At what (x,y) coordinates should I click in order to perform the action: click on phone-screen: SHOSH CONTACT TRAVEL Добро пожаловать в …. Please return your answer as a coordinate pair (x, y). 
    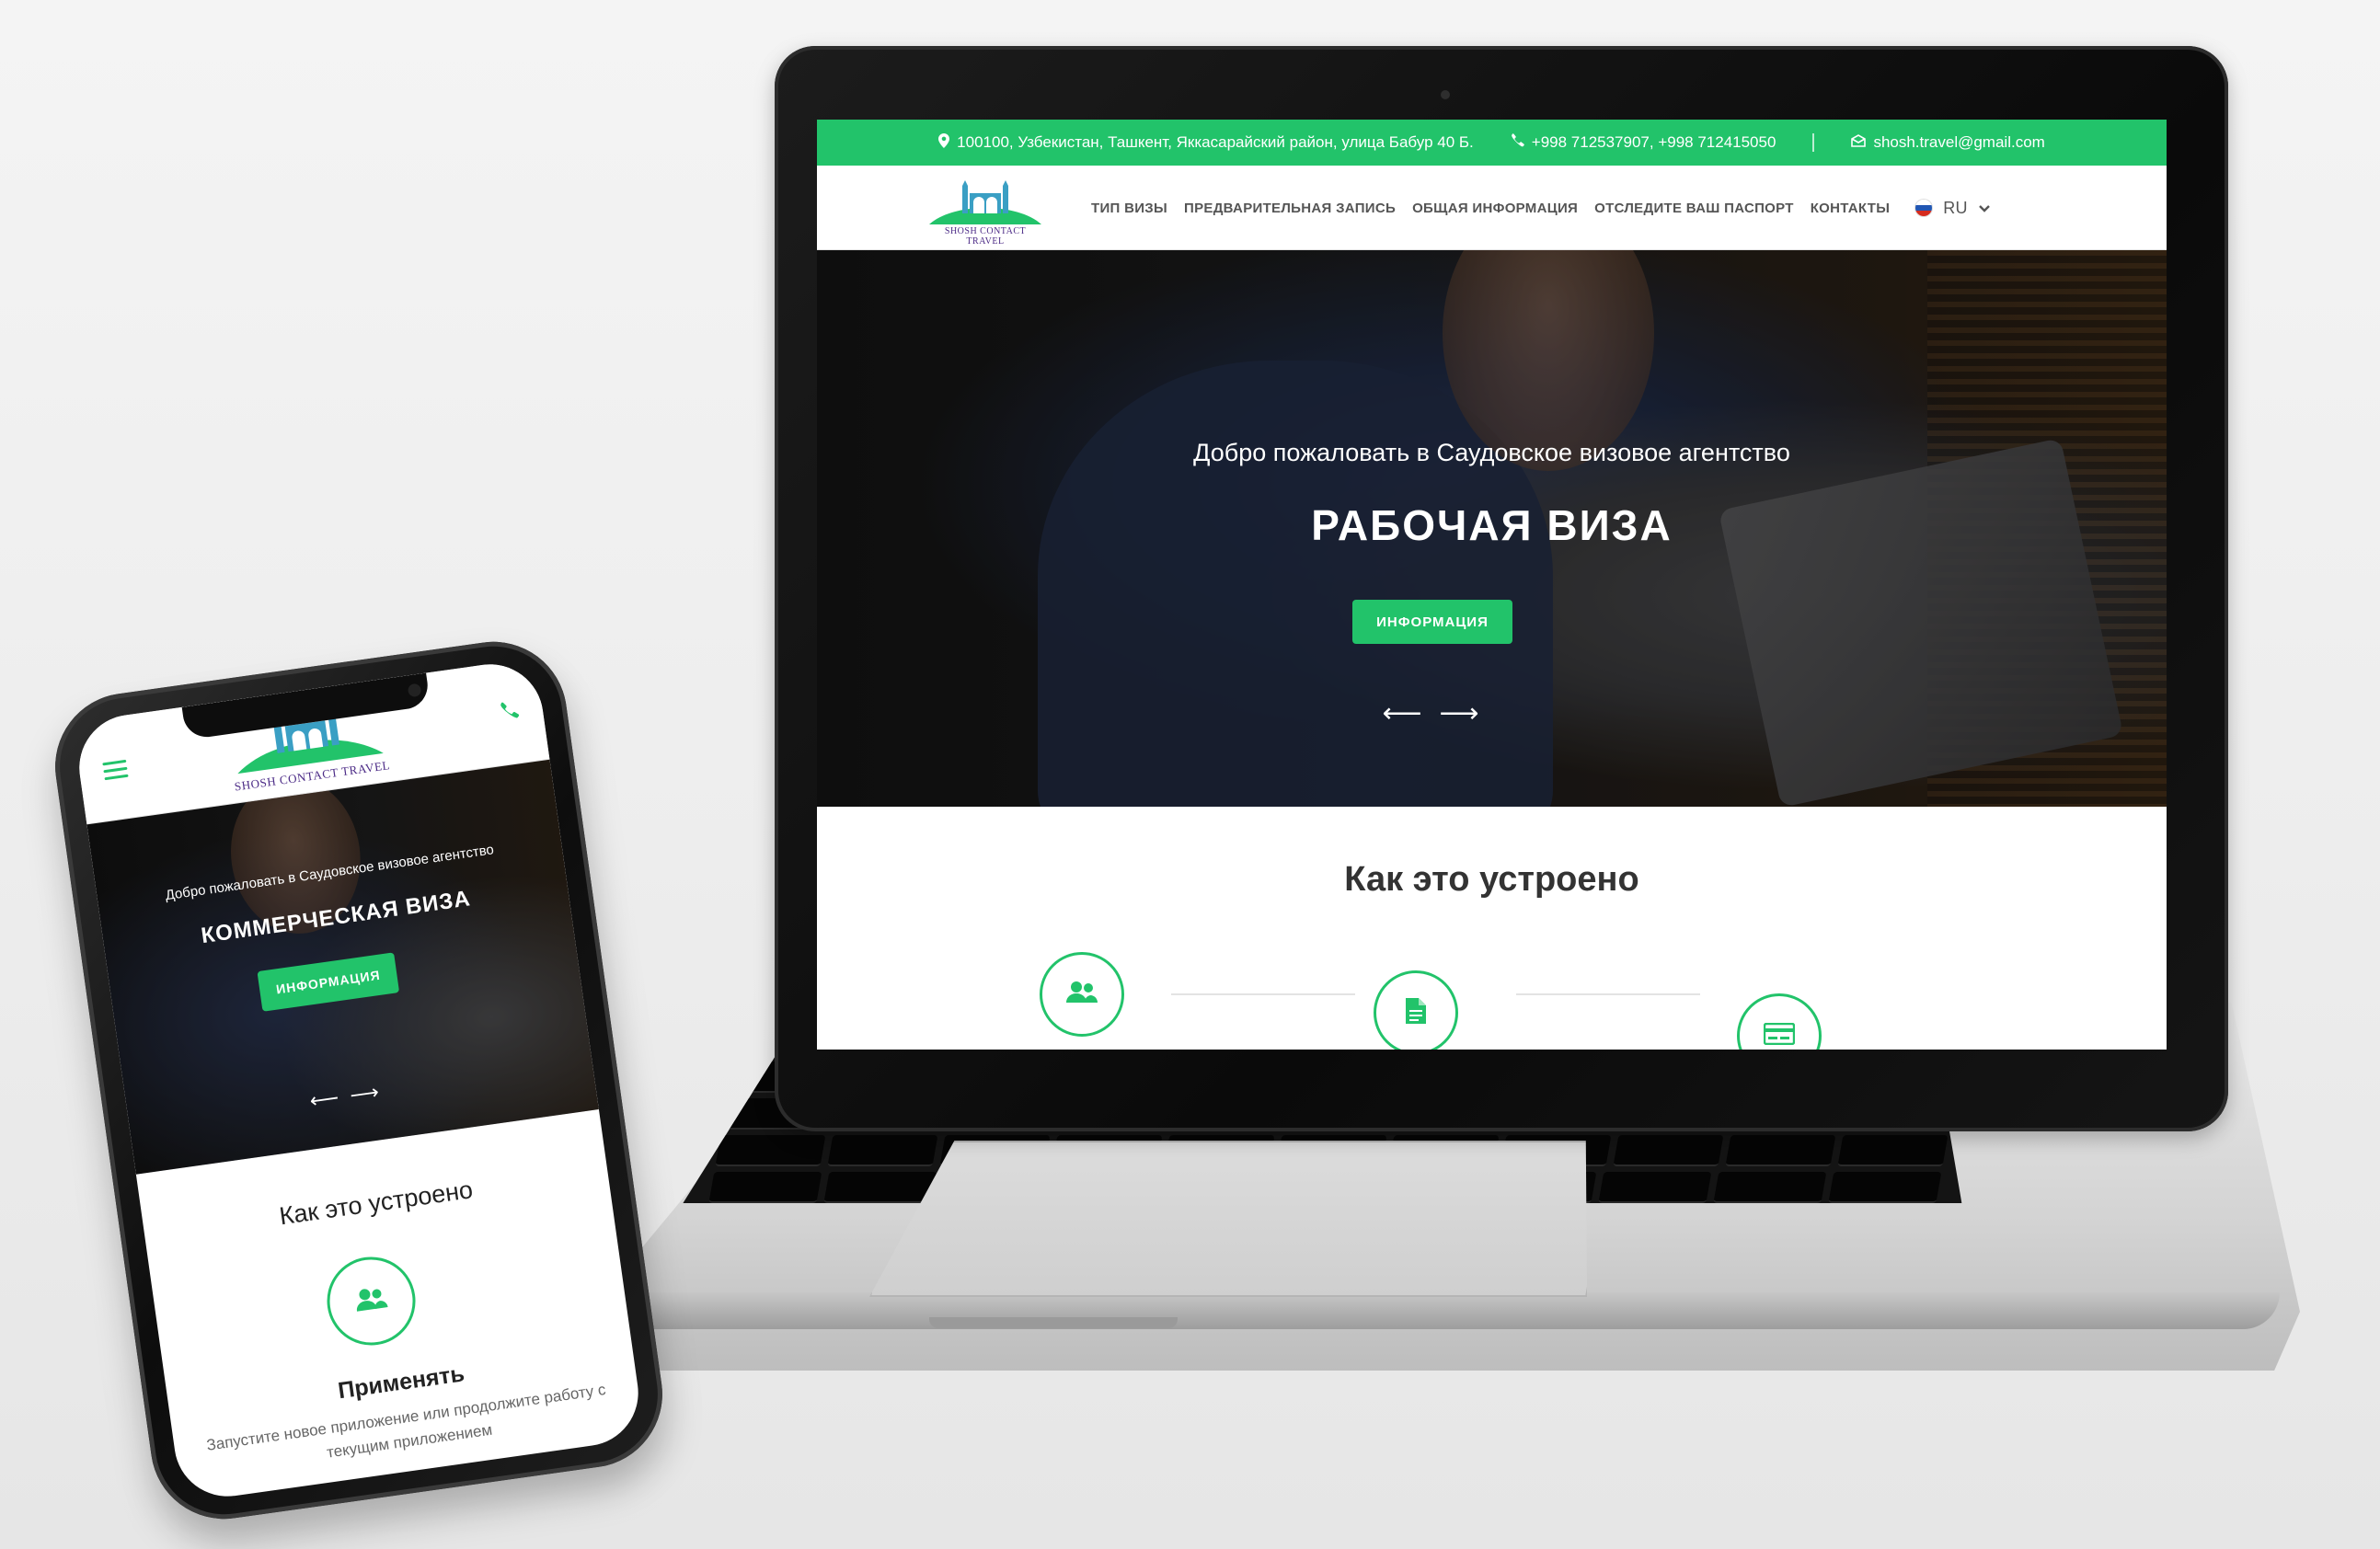
    Looking at the image, I should click on (359, 1080).